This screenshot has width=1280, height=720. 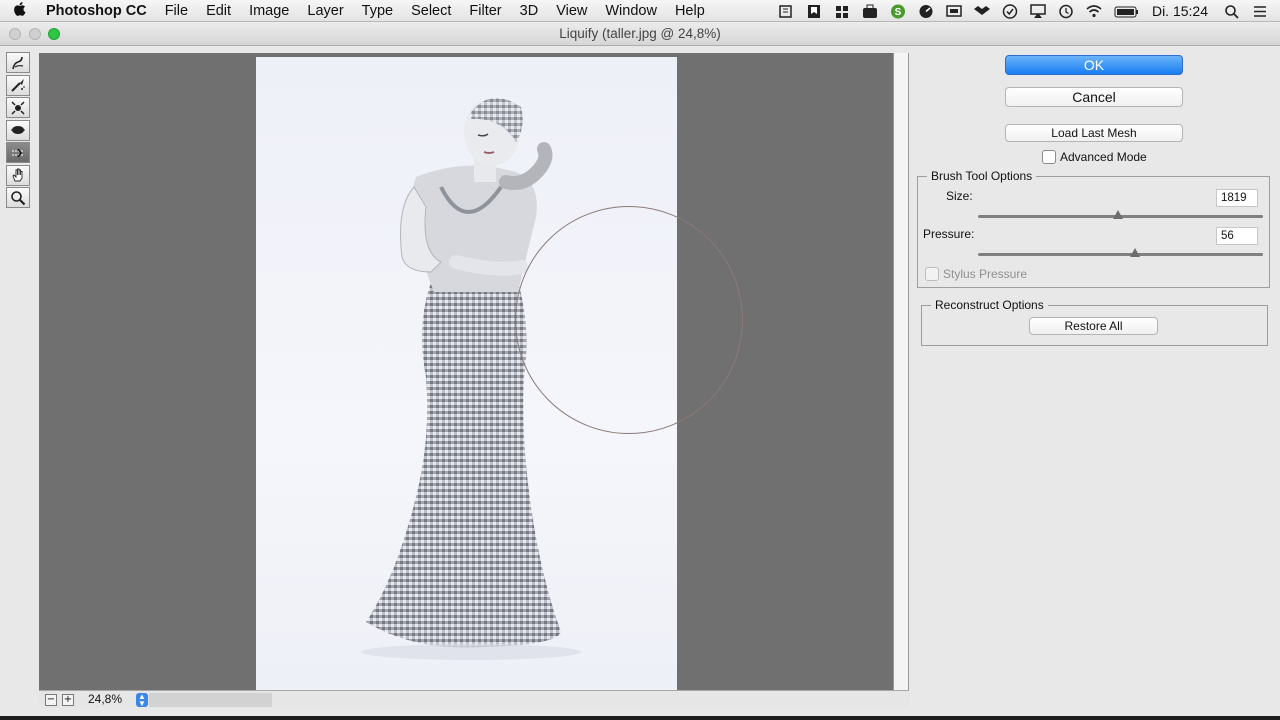 I want to click on hand-tool, so click(x=18, y=175).